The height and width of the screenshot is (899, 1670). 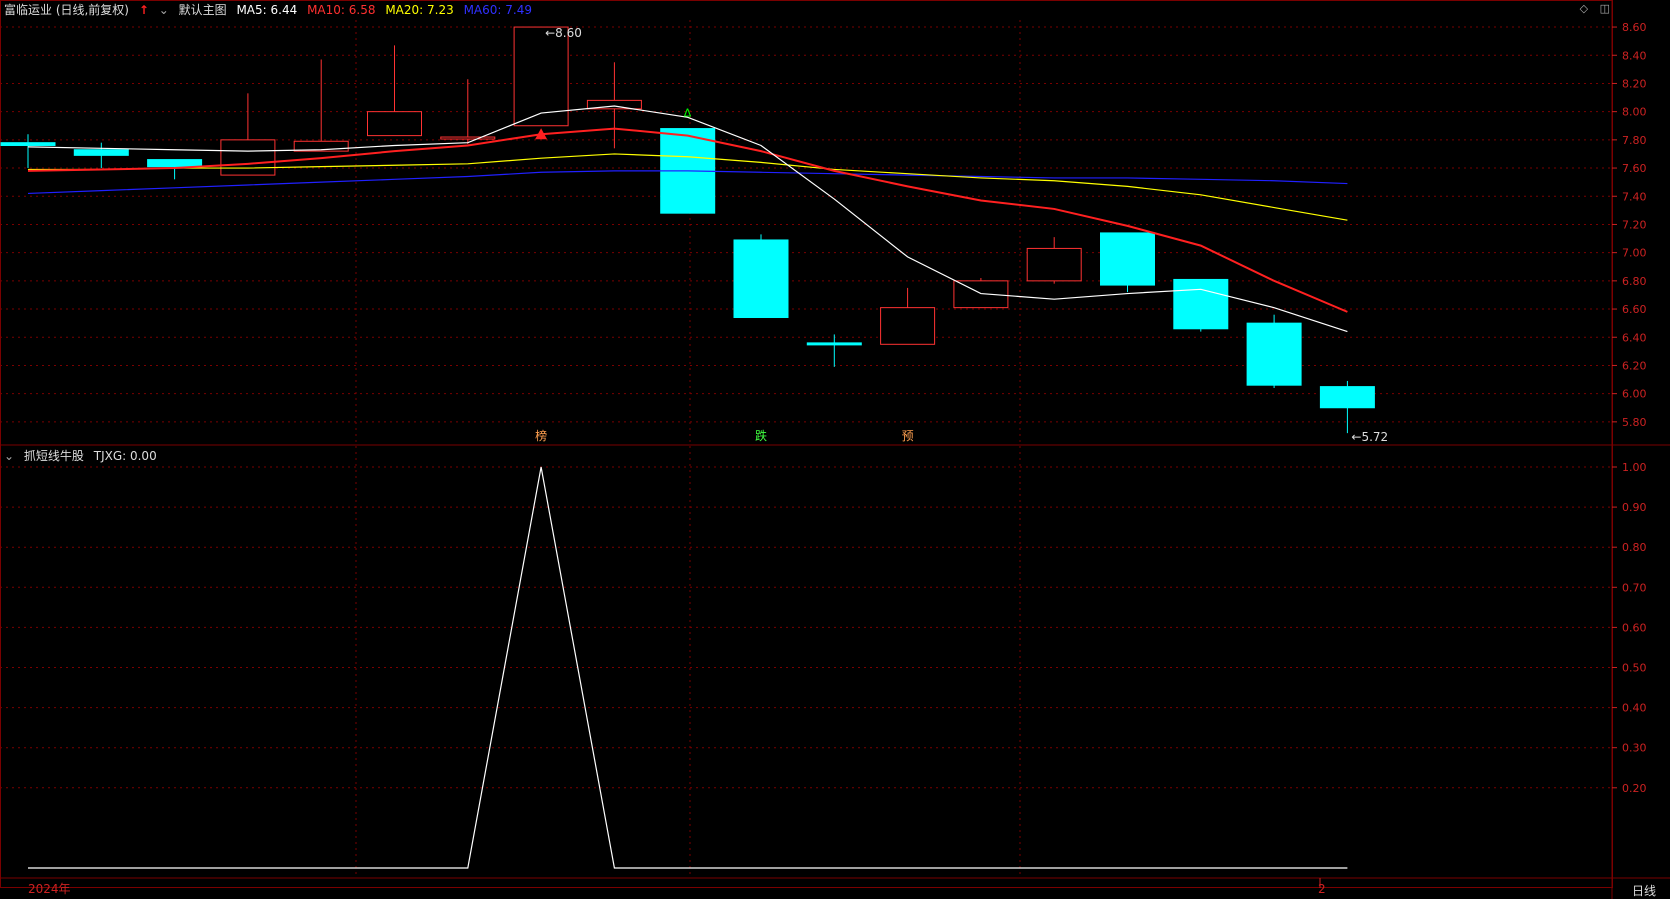 What do you see at coordinates (143, 10) in the screenshot?
I see `up-arrow-icon: ↑` at bounding box center [143, 10].